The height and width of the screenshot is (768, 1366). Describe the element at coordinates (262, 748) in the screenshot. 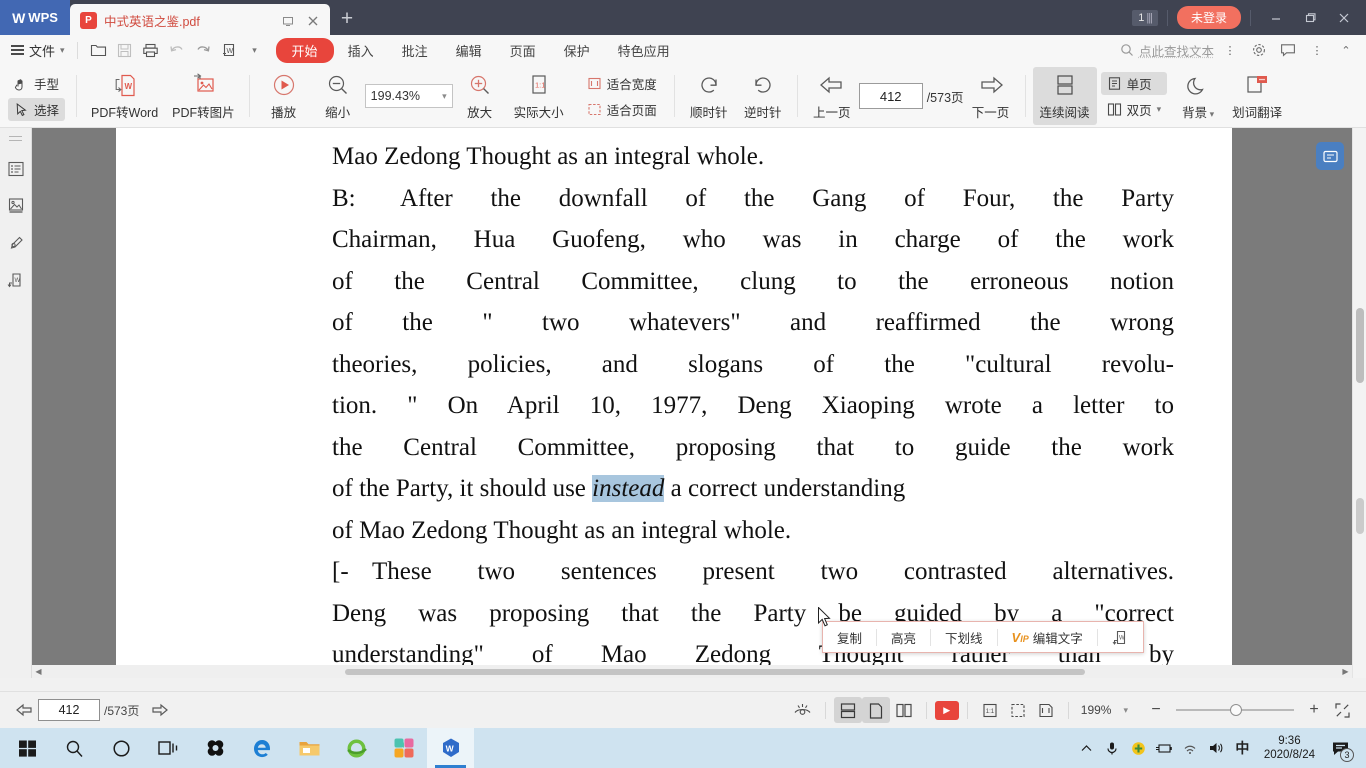

I see `app-edge` at that location.